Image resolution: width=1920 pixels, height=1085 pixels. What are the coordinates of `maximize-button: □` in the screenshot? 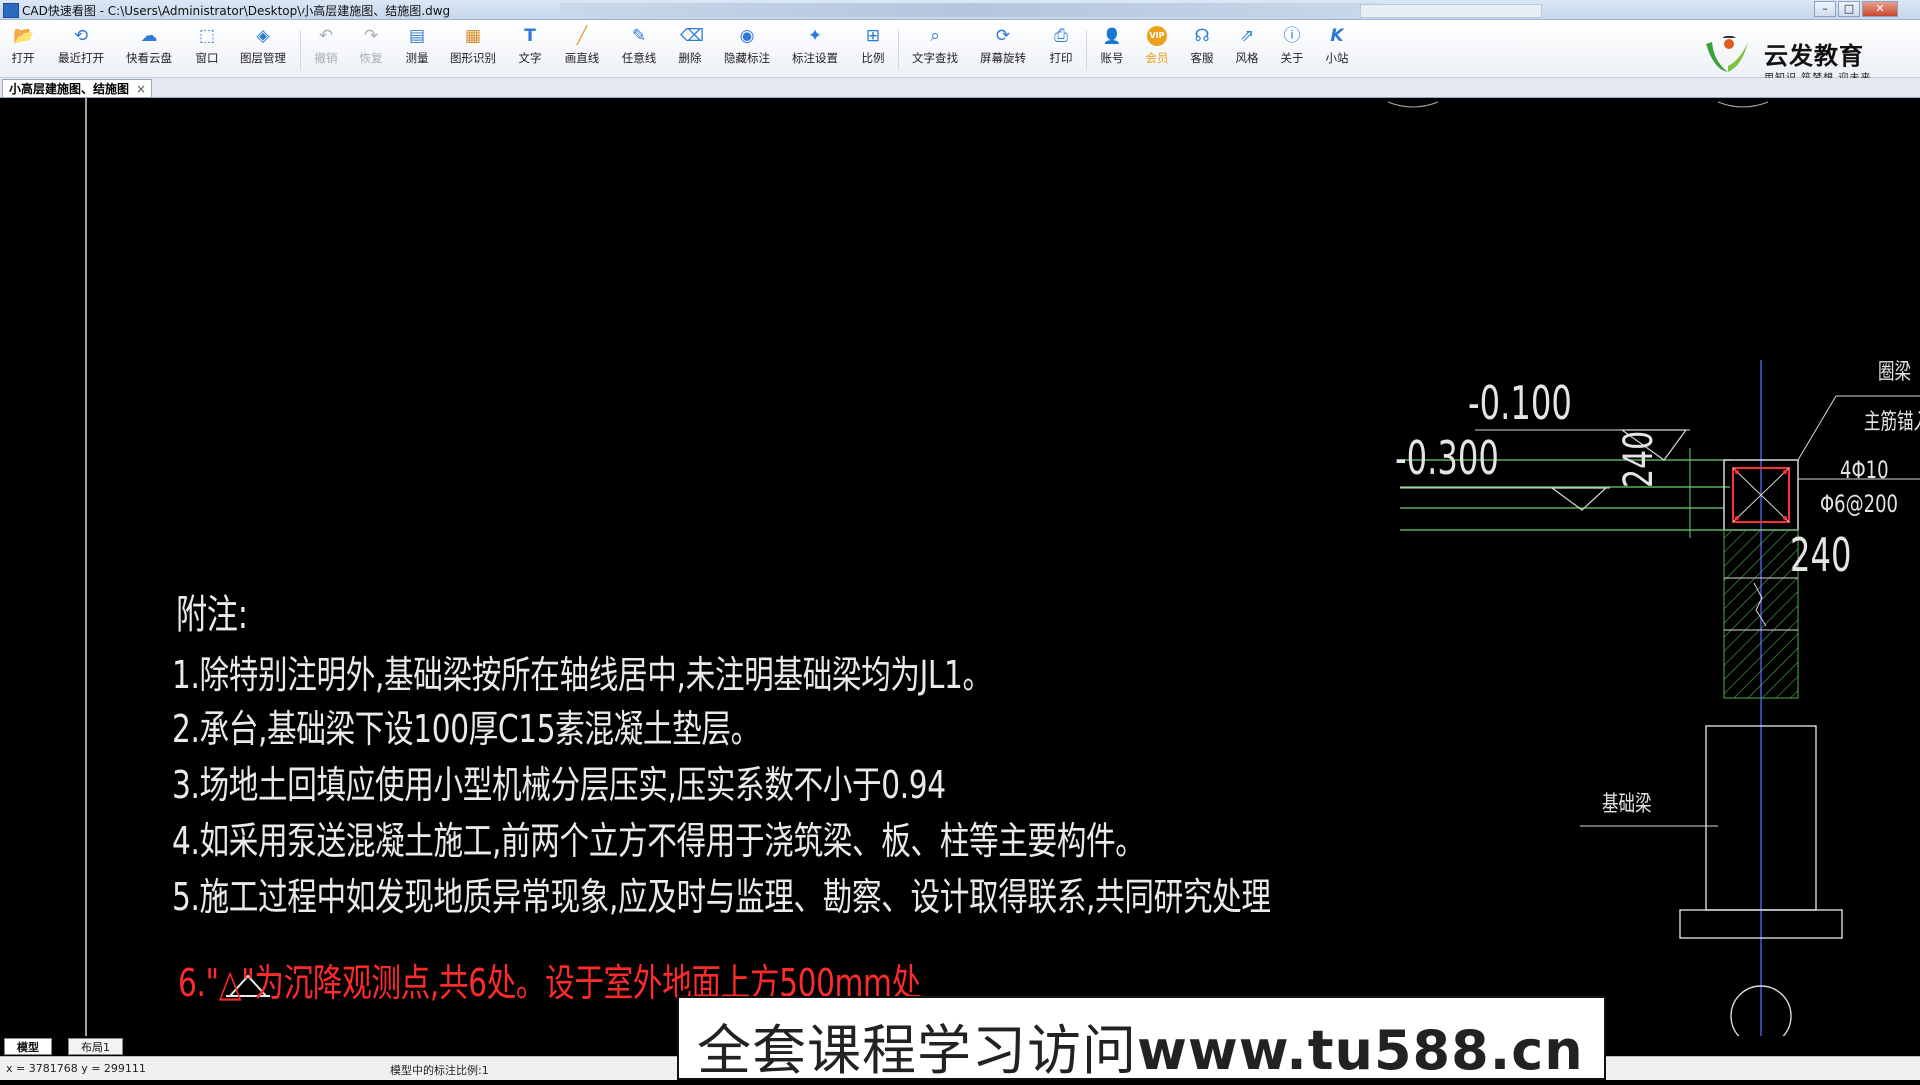 It's located at (1849, 9).